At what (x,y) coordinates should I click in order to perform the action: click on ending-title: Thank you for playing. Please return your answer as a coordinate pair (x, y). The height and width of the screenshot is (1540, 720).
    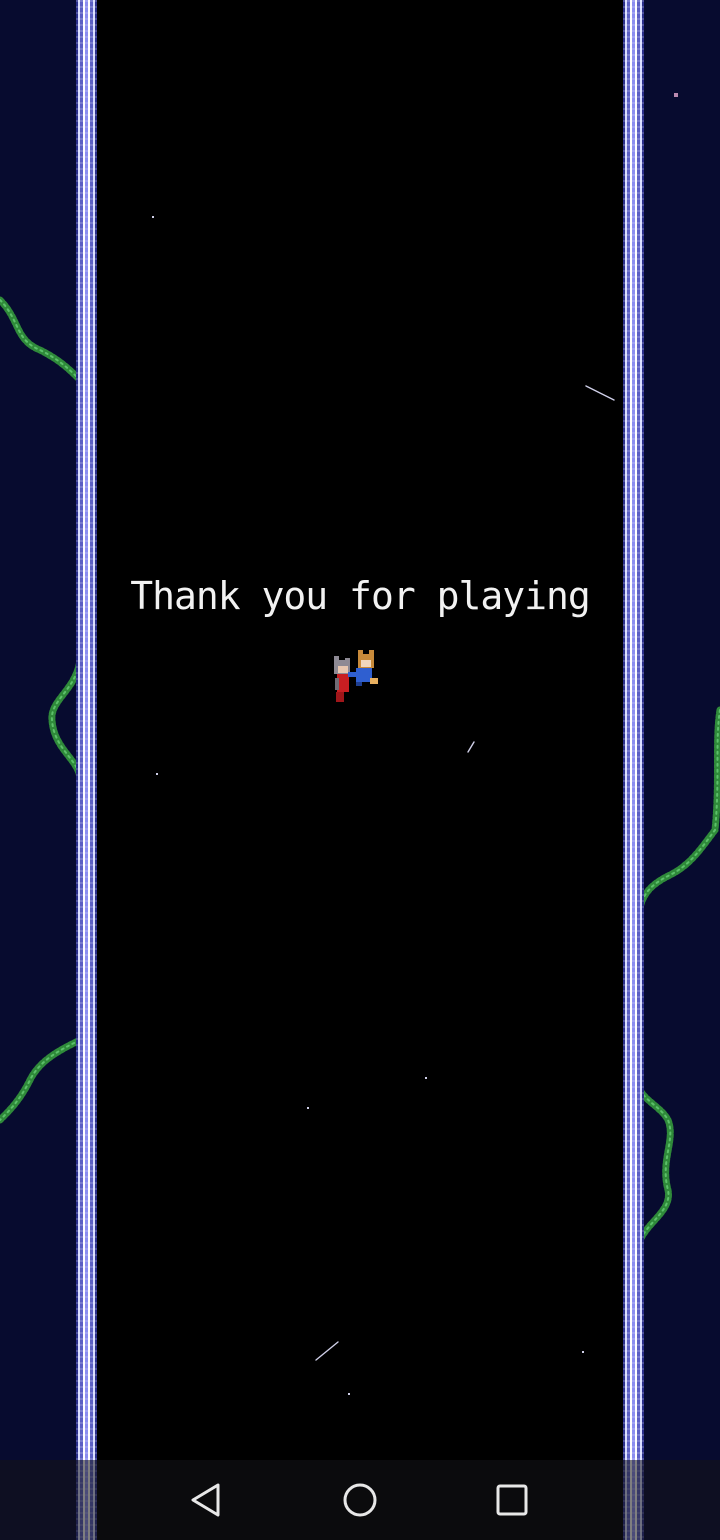
    Looking at the image, I should click on (360, 596).